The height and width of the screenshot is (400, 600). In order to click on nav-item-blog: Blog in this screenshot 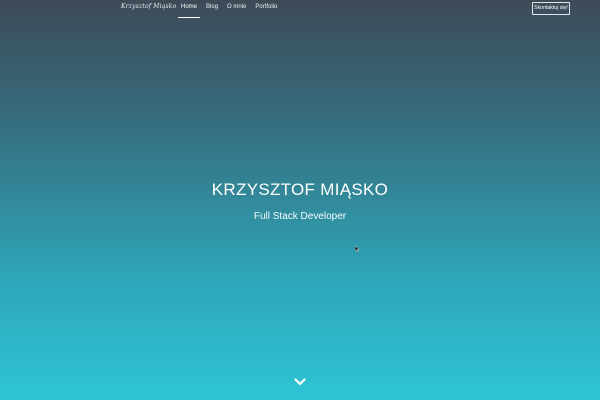, I will do `click(212, 9)`.